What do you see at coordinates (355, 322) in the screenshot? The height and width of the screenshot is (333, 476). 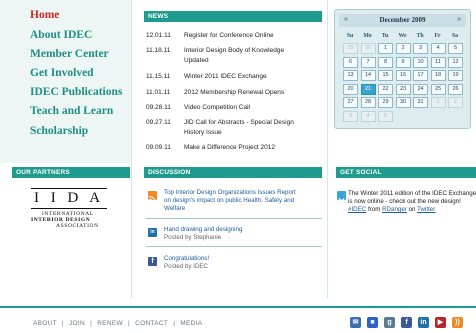 I see `mail-icon: ✉` at bounding box center [355, 322].